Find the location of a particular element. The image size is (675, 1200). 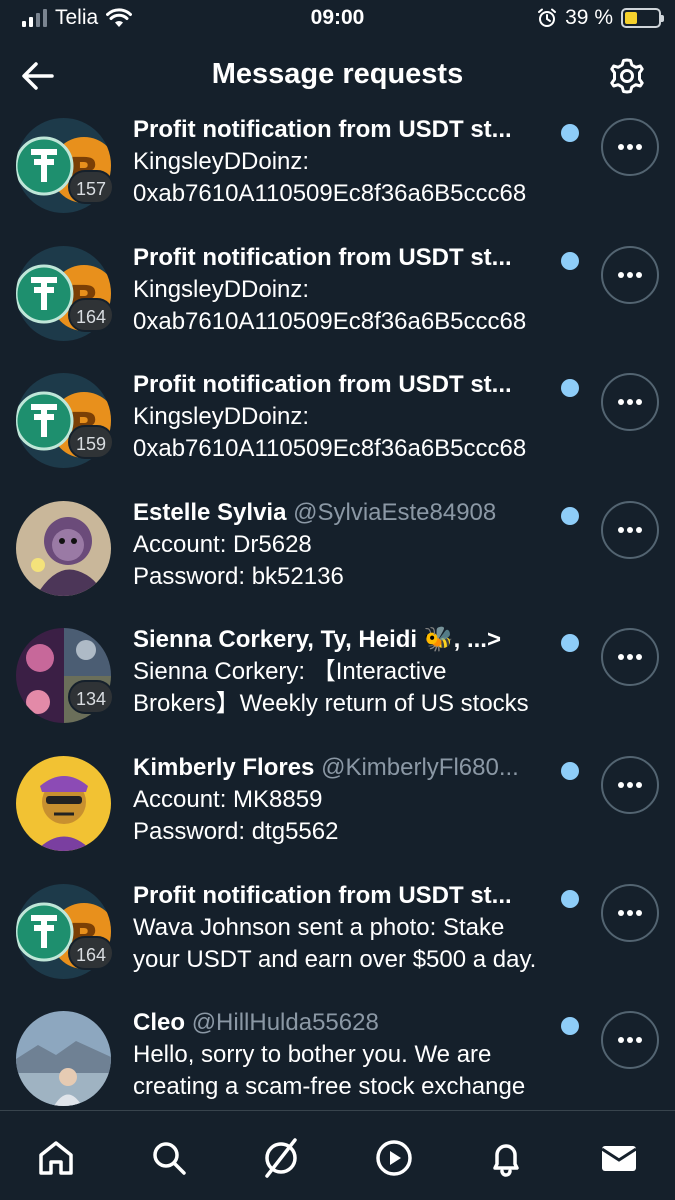

video-icon is located at coordinates (394, 1158).